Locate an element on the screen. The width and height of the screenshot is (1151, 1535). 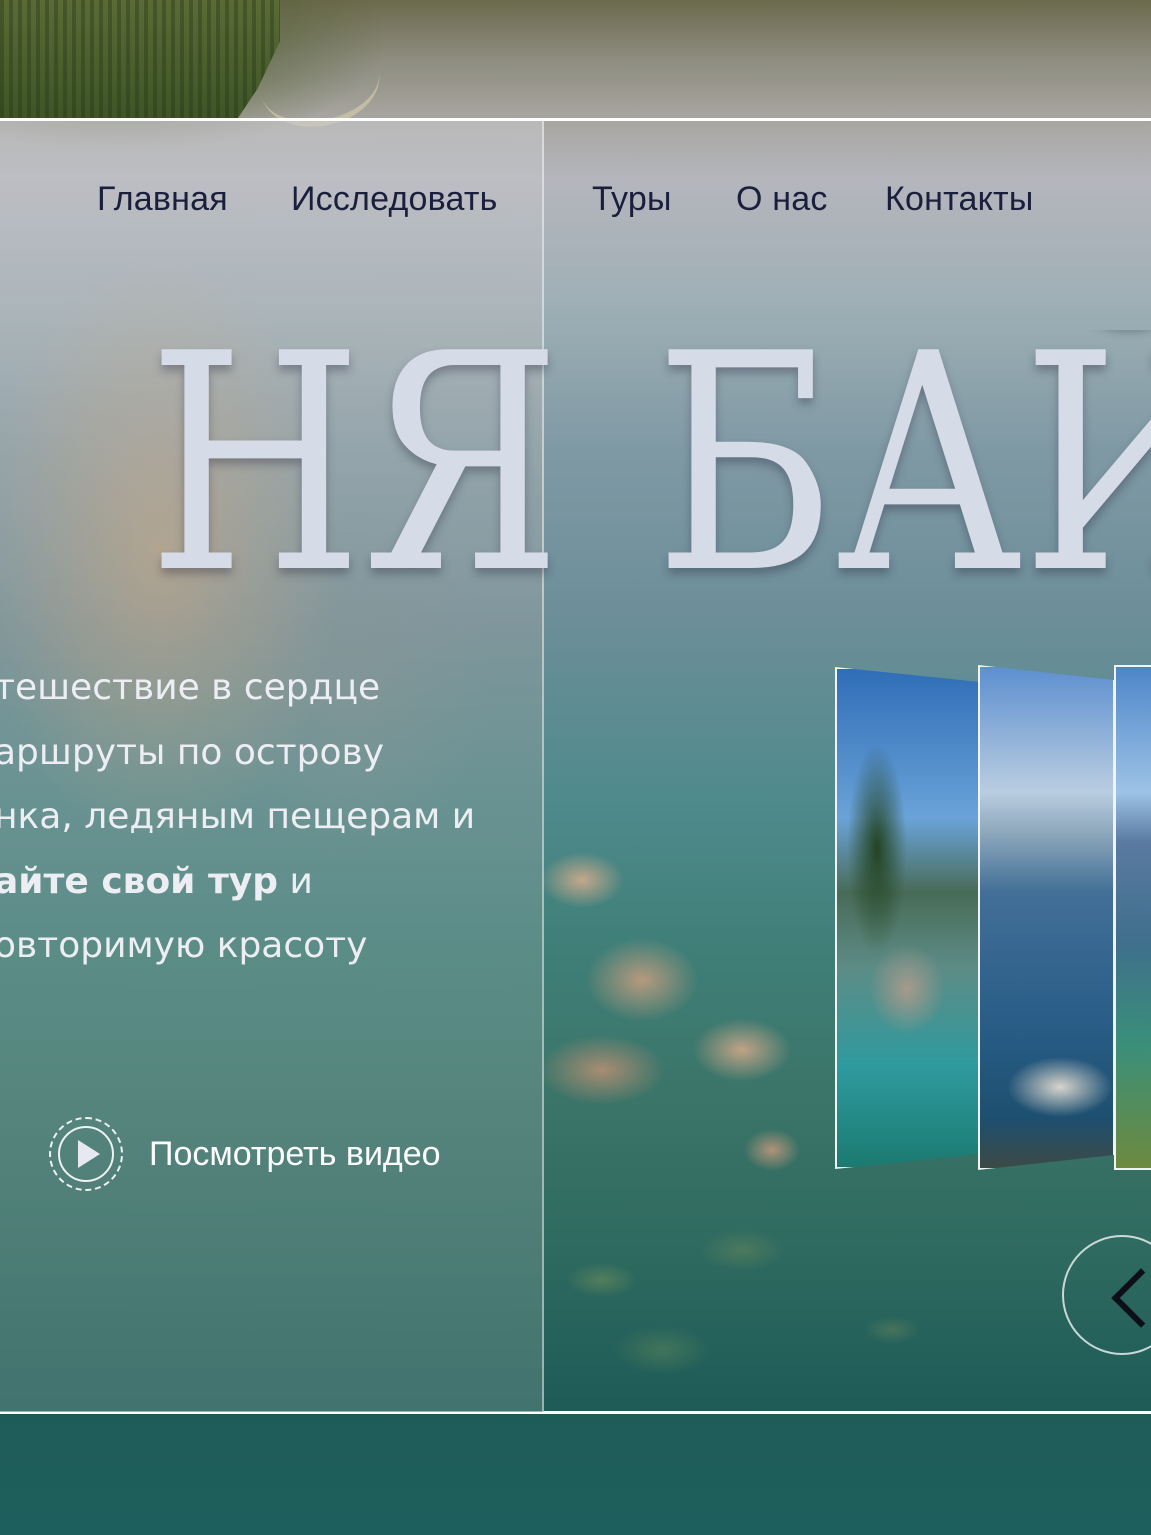
background-forest is located at coordinates (140, 59).